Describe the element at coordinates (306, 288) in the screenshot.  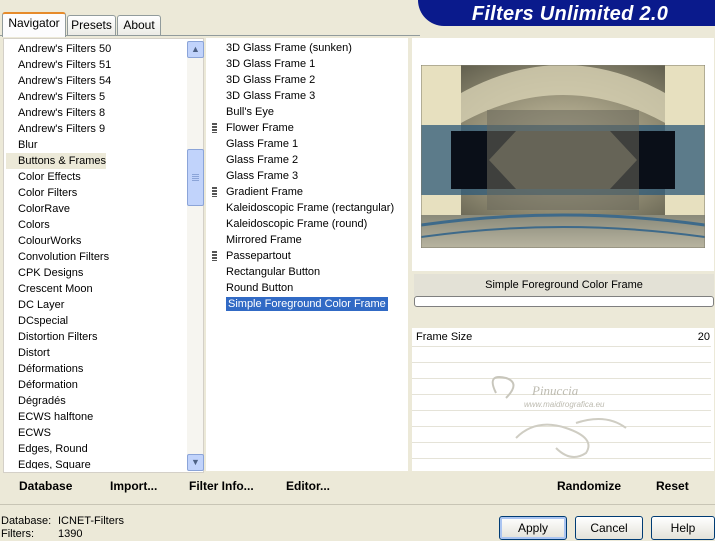
I see `filter-item: Round Button` at that location.